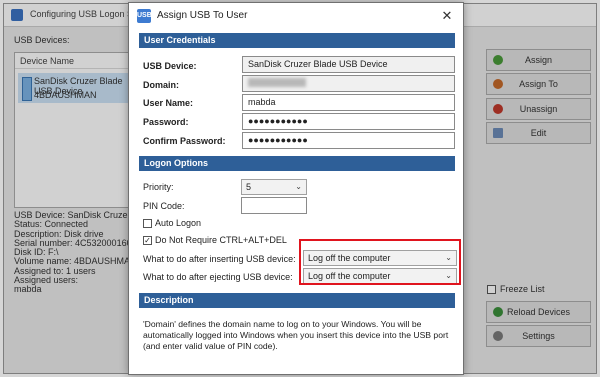 The width and height of the screenshot is (600, 377). What do you see at coordinates (297, 300) in the screenshot?
I see `description-header: Description` at bounding box center [297, 300].